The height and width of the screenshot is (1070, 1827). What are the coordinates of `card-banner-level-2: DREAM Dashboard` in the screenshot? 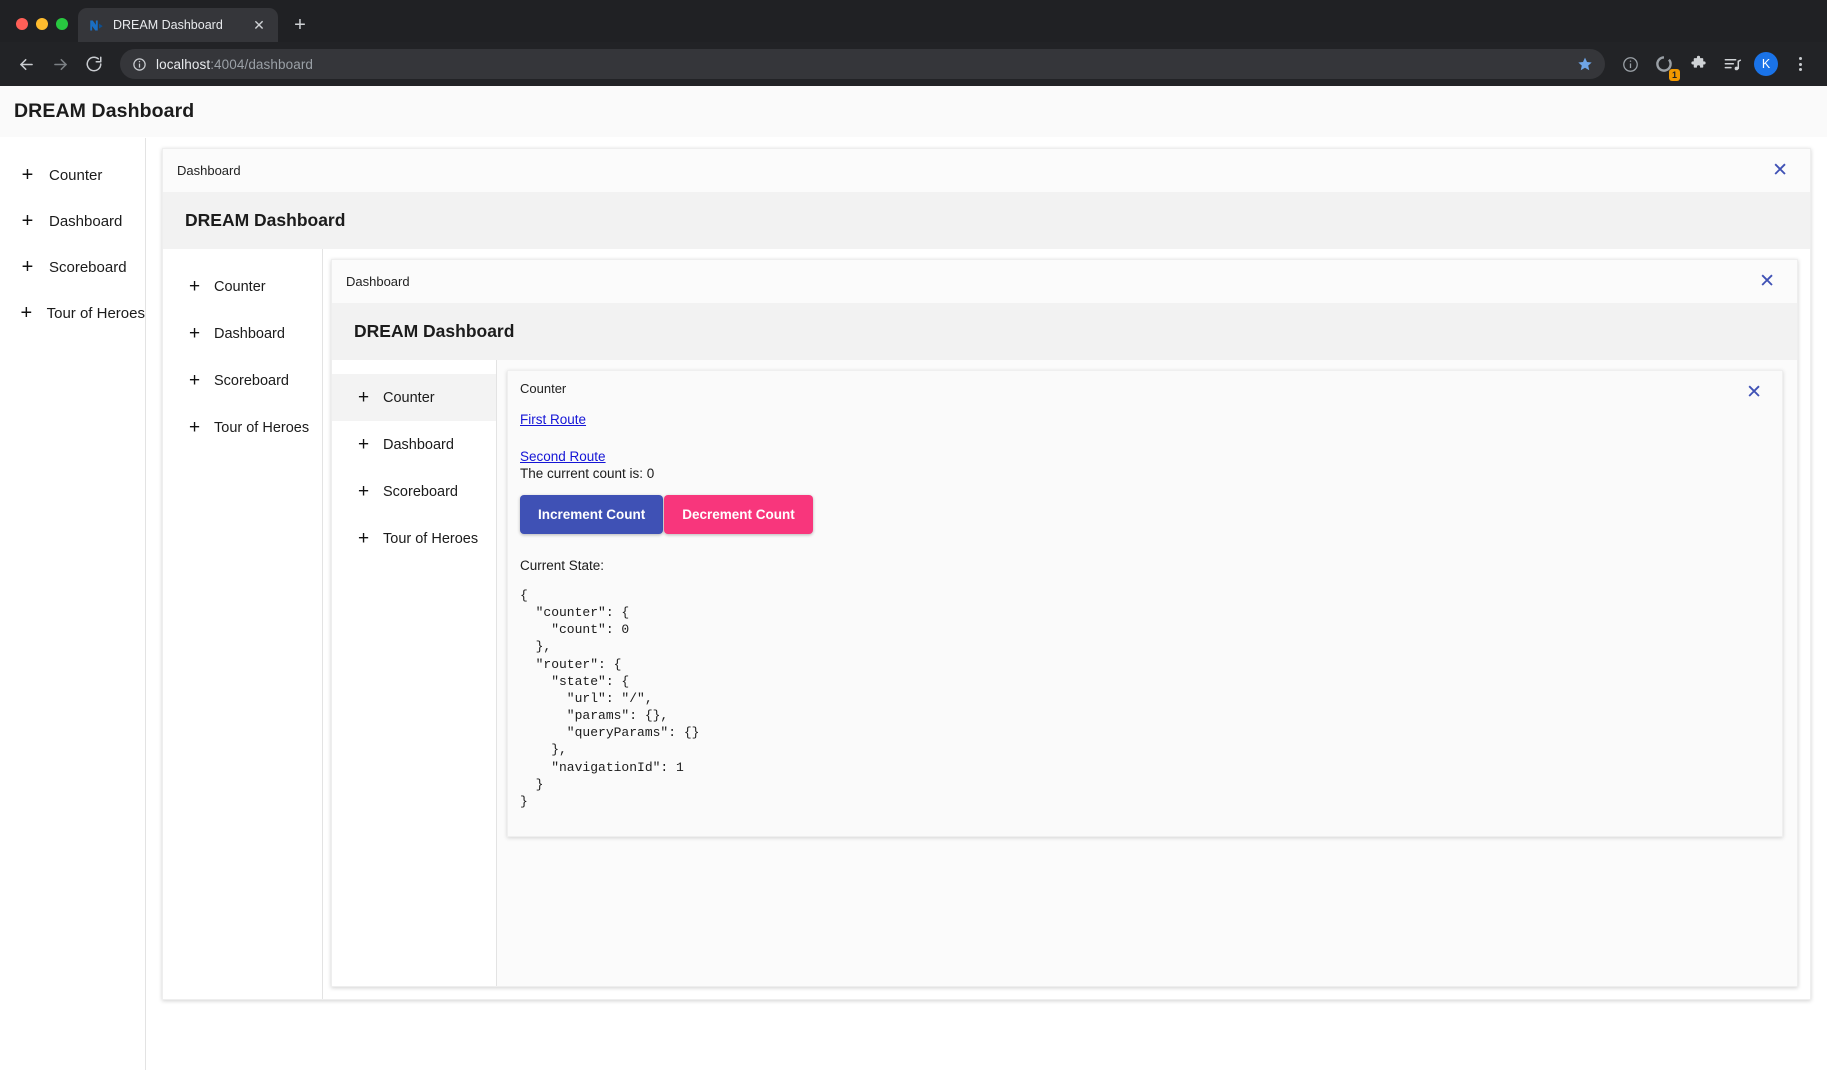 It's located at (1064, 331).